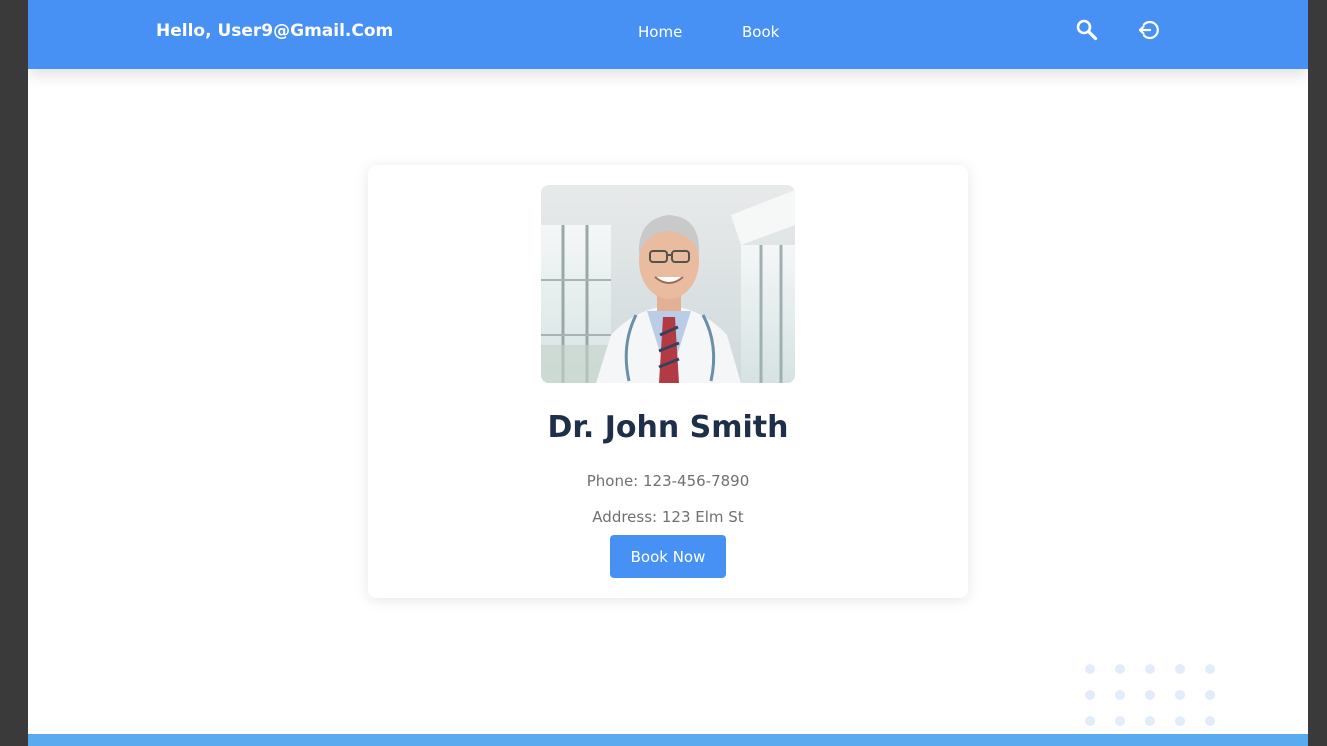 Image resolution: width=1327 pixels, height=746 pixels. What do you see at coordinates (1148, 30) in the screenshot?
I see `logout-icon` at bounding box center [1148, 30].